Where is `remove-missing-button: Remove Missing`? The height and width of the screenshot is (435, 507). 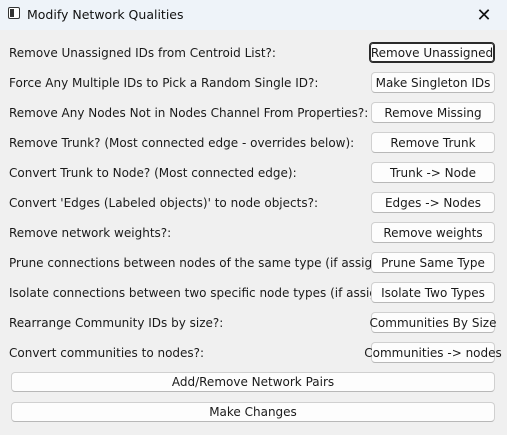 remove-missing-button: Remove Missing is located at coordinates (433, 112).